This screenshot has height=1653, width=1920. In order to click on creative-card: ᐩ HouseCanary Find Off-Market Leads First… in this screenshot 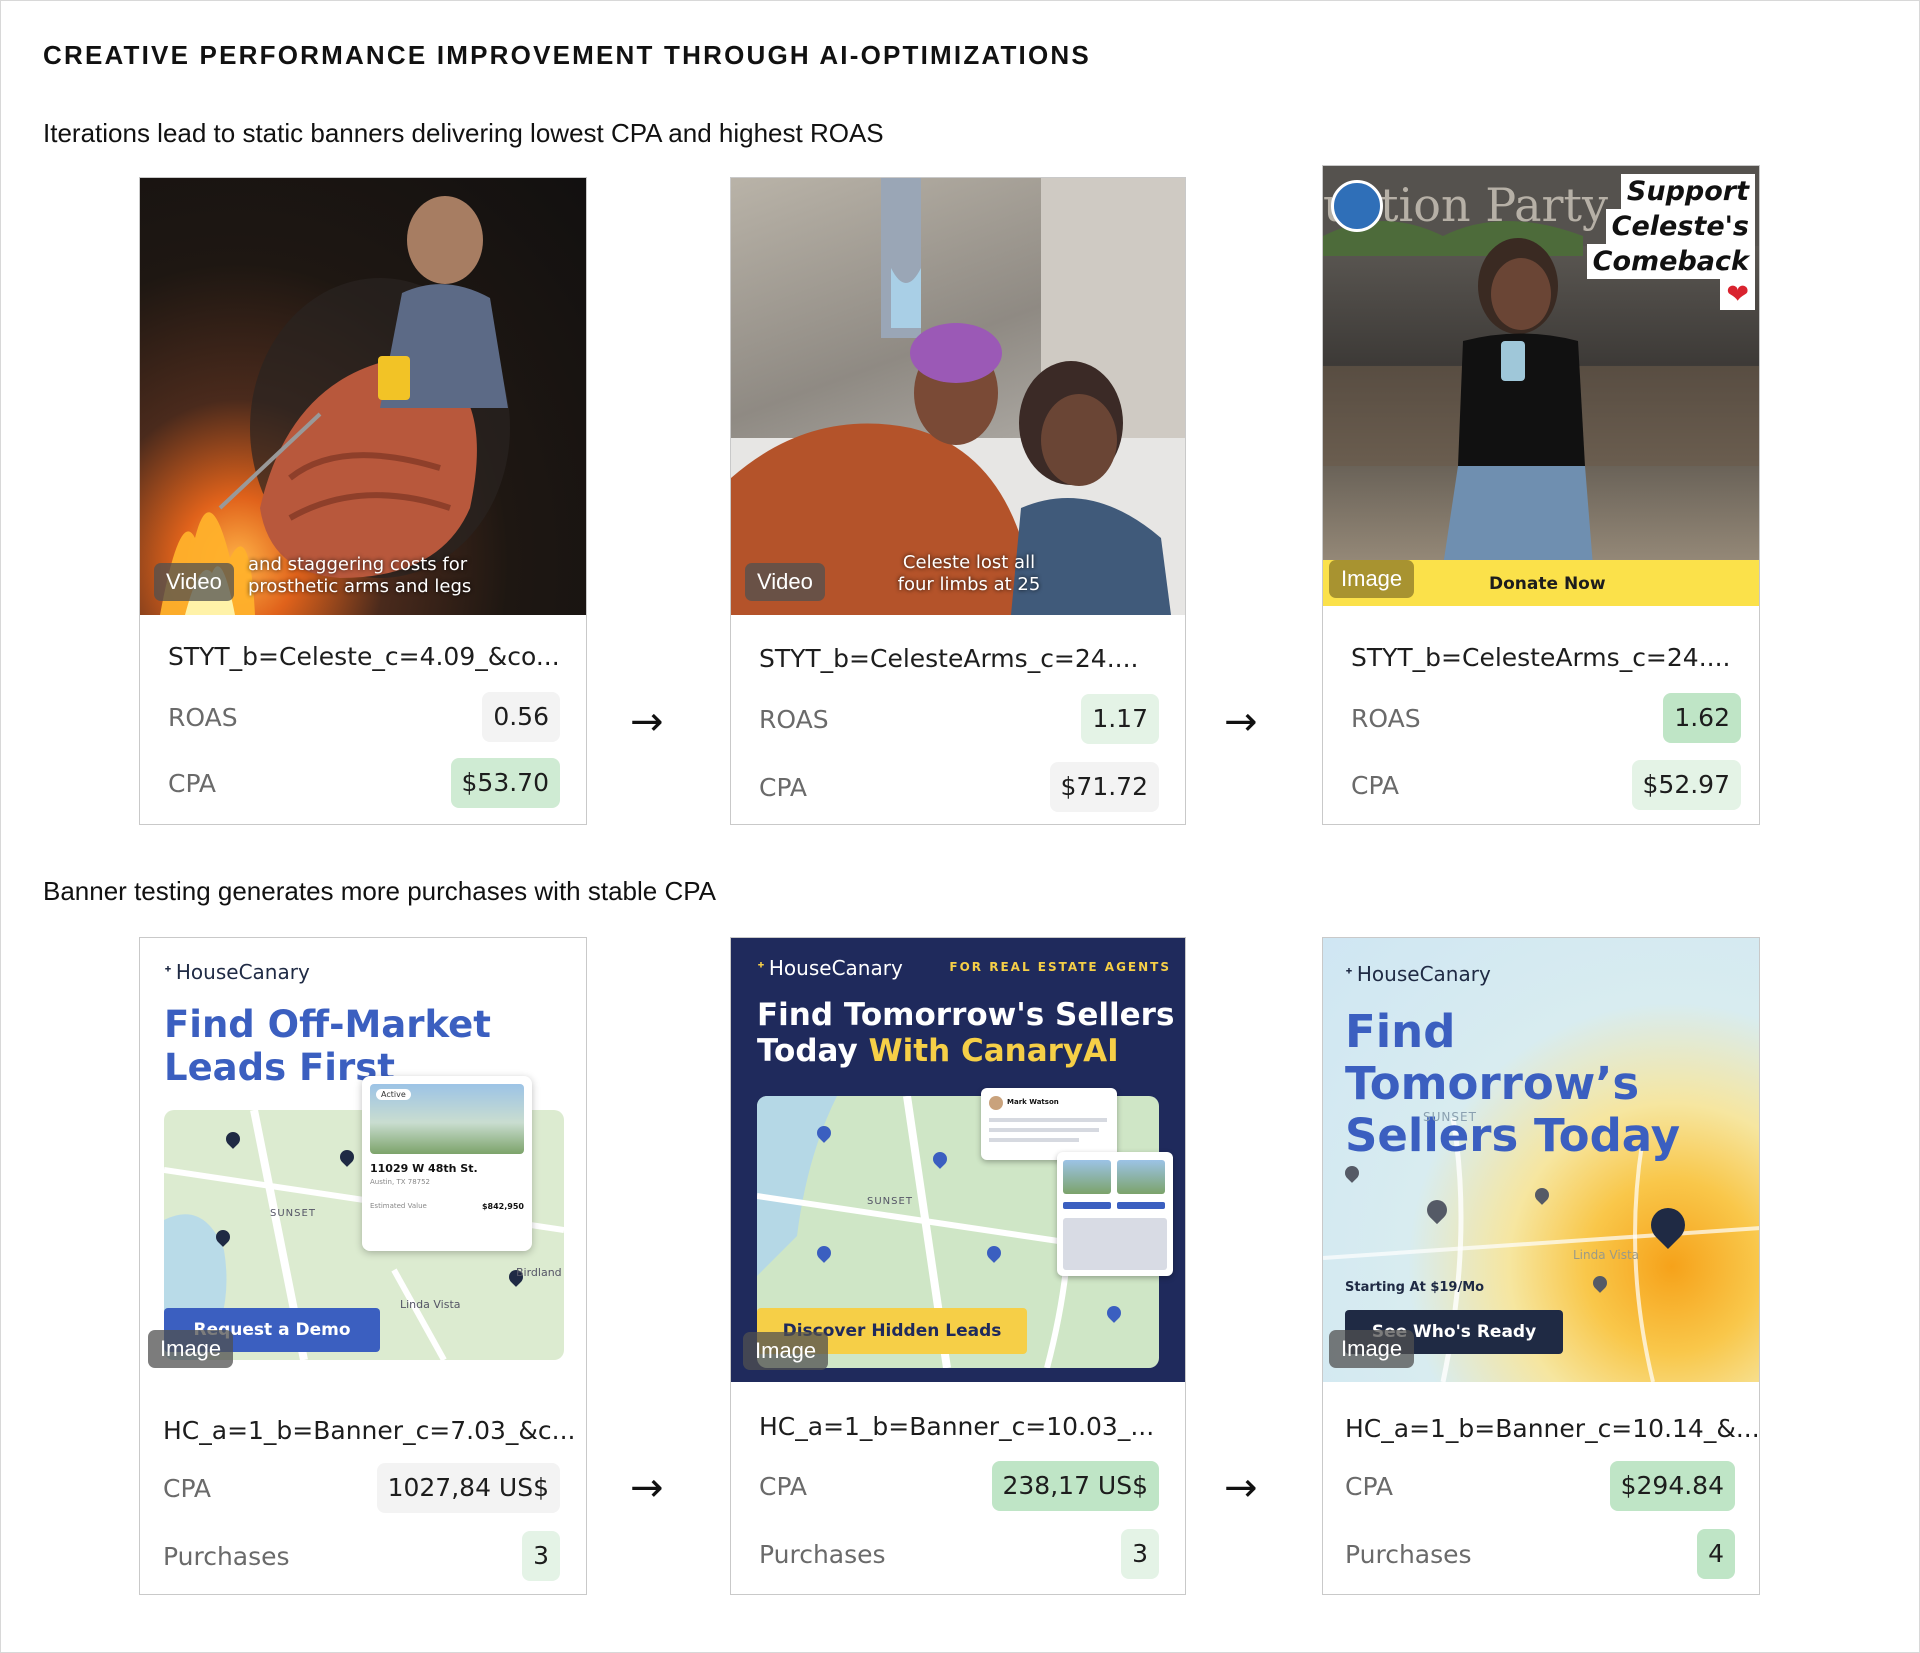, I will do `click(363, 1266)`.